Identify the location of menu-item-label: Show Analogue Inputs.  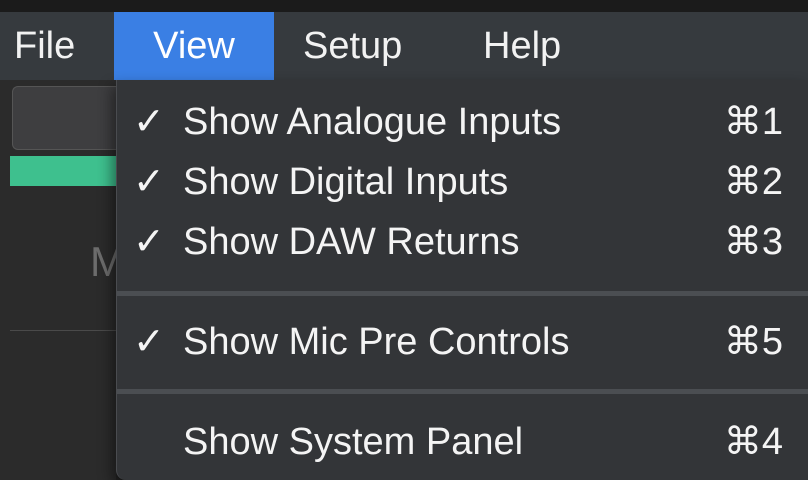
(372, 122).